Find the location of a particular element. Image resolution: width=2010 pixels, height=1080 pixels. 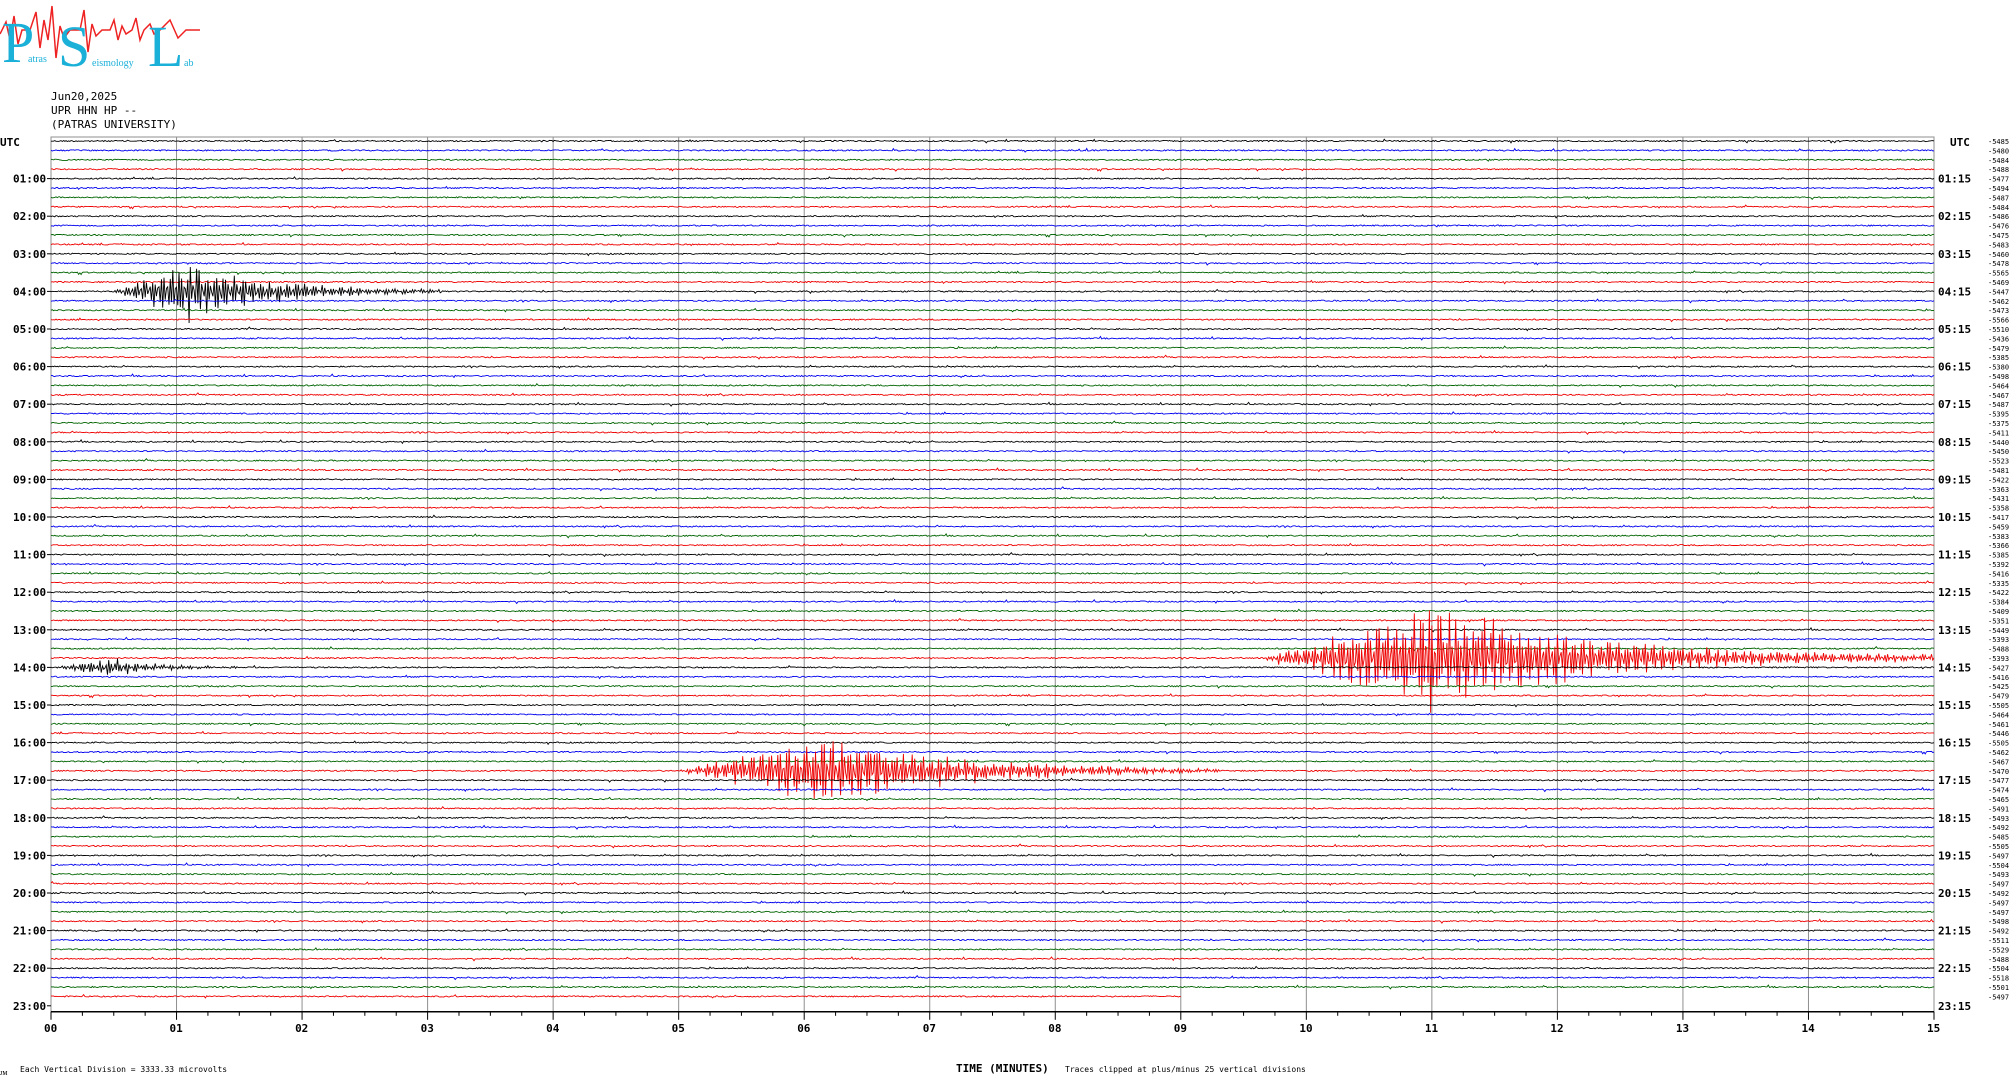

hour-label-right: 17:15 is located at coordinates (1954, 780).